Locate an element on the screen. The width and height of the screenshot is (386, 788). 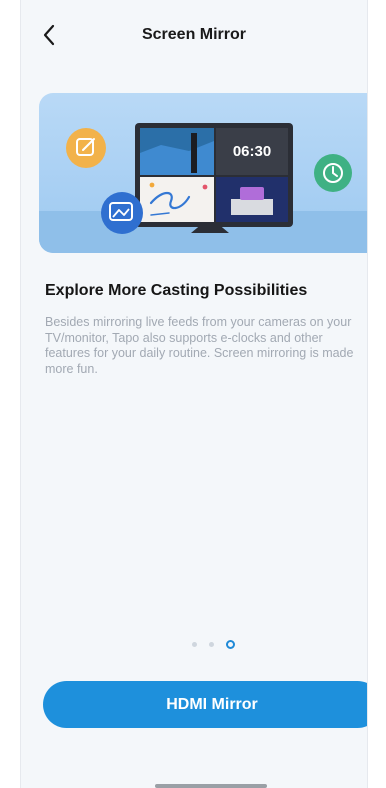
page-dot-3-active is located at coordinates (230, 644).